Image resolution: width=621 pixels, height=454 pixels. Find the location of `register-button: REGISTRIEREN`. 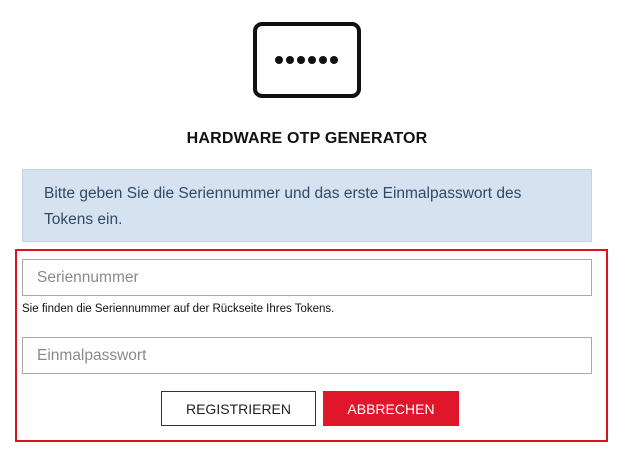

register-button: REGISTRIEREN is located at coordinates (238, 408).